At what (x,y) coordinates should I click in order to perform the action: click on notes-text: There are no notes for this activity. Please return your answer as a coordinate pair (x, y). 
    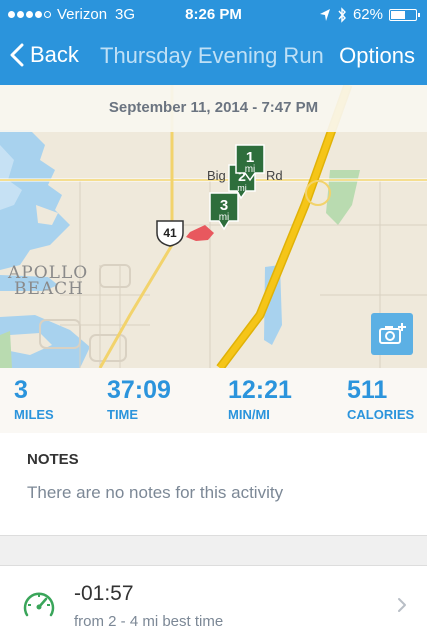
    Looking at the image, I should click on (155, 492).